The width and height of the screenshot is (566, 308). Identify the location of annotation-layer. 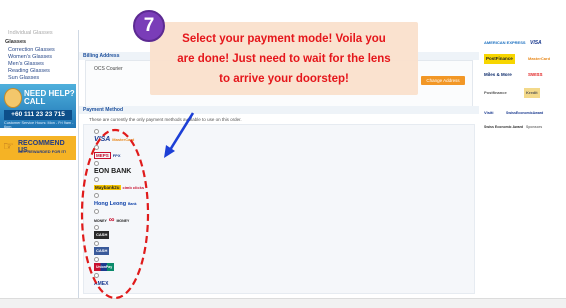
(137, 206).